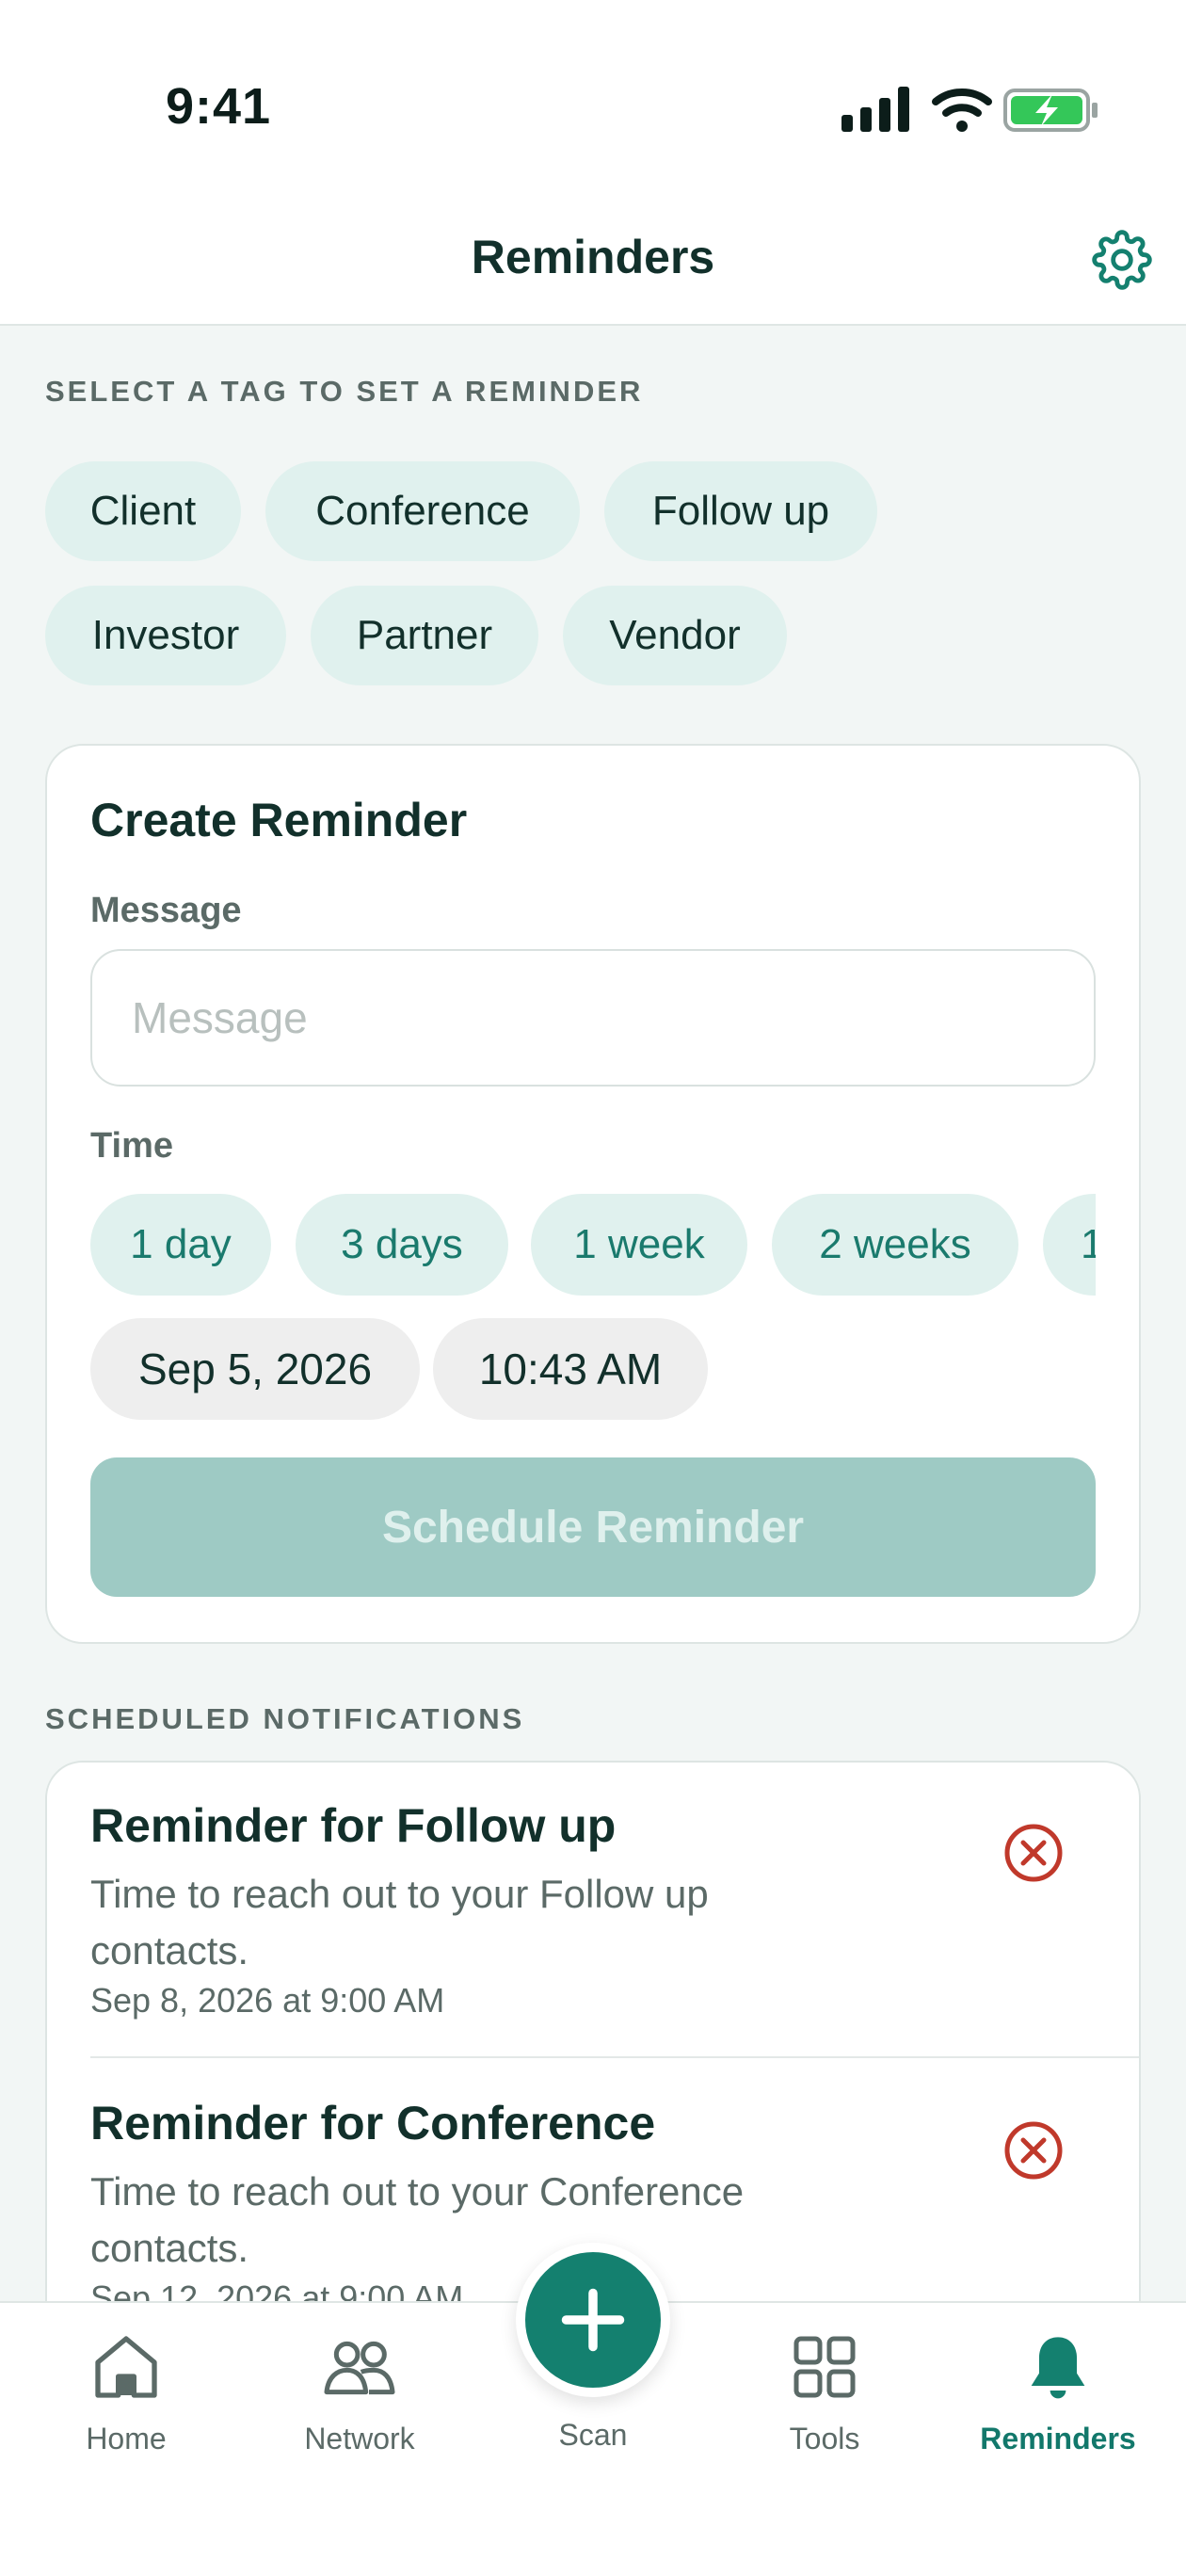 Image resolution: width=1186 pixels, height=2576 pixels. Describe the element at coordinates (422, 511) in the screenshot. I see `tag-chip-conference: Conference` at that location.